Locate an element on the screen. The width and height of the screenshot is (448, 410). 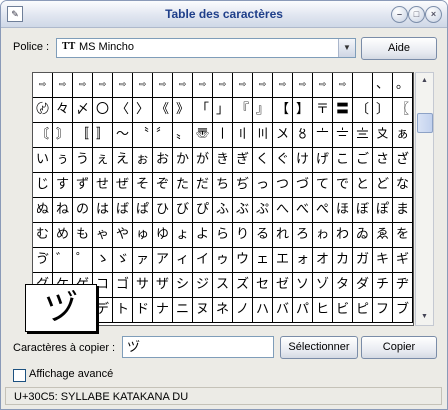
character-cell: ェ is located at coordinates (263, 260).